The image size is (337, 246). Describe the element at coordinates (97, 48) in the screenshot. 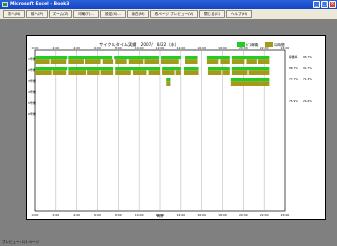

I see `x-tick-label-top: 6:00` at that location.